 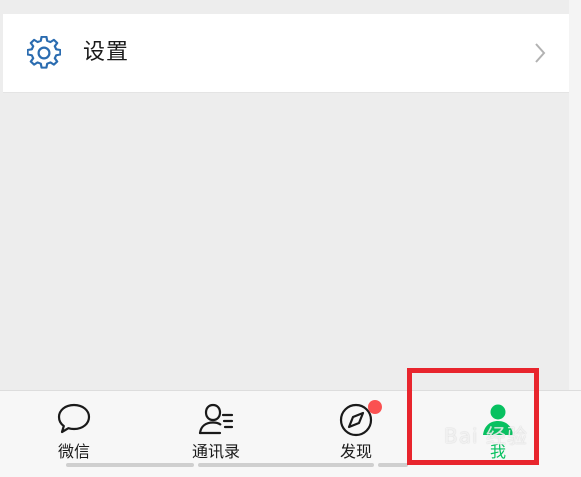 What do you see at coordinates (216, 419) in the screenshot?
I see `contacts-icon` at bounding box center [216, 419].